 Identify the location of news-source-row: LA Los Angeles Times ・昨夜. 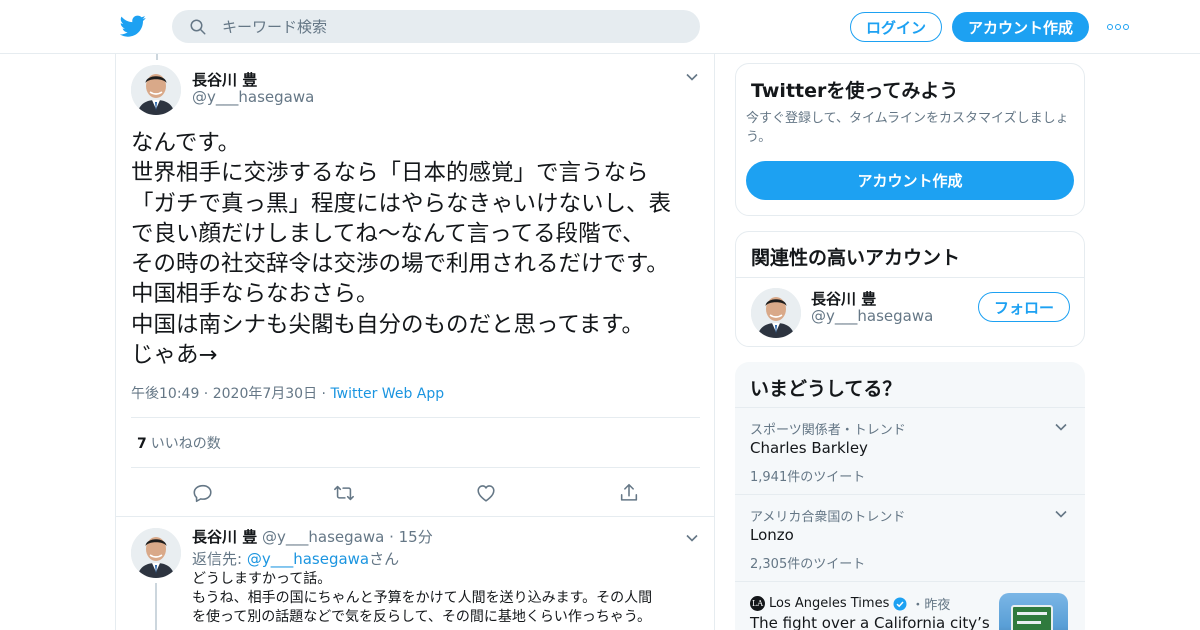
(850, 603).